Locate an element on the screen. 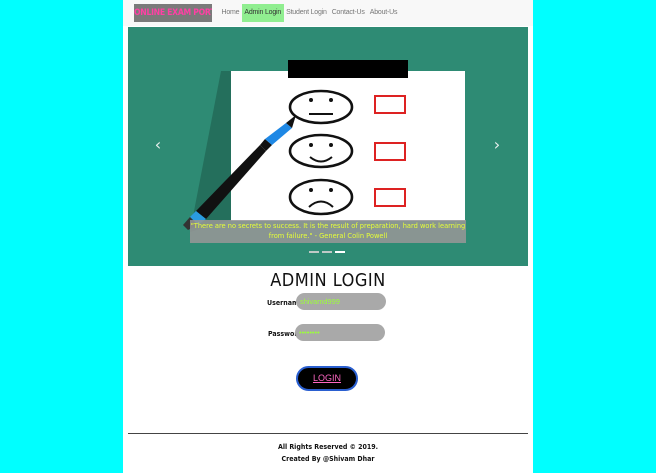  nav-contact-us: Contact-Us is located at coordinates (348, 13).